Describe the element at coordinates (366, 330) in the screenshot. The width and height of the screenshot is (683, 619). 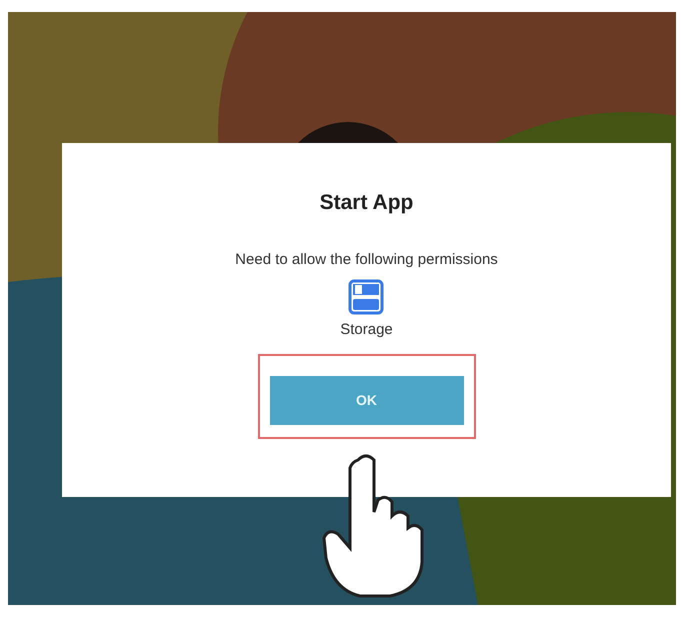
I see `permission-label: Storage` at that location.